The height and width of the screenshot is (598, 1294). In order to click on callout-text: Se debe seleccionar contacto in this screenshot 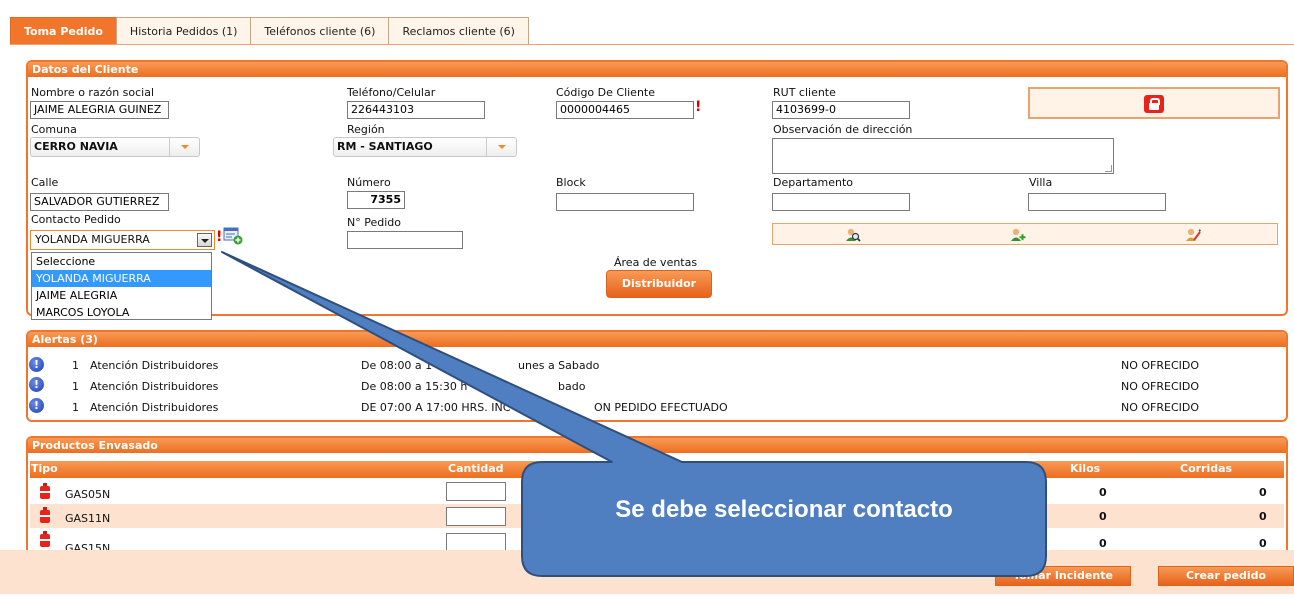, I will do `click(784, 509)`.